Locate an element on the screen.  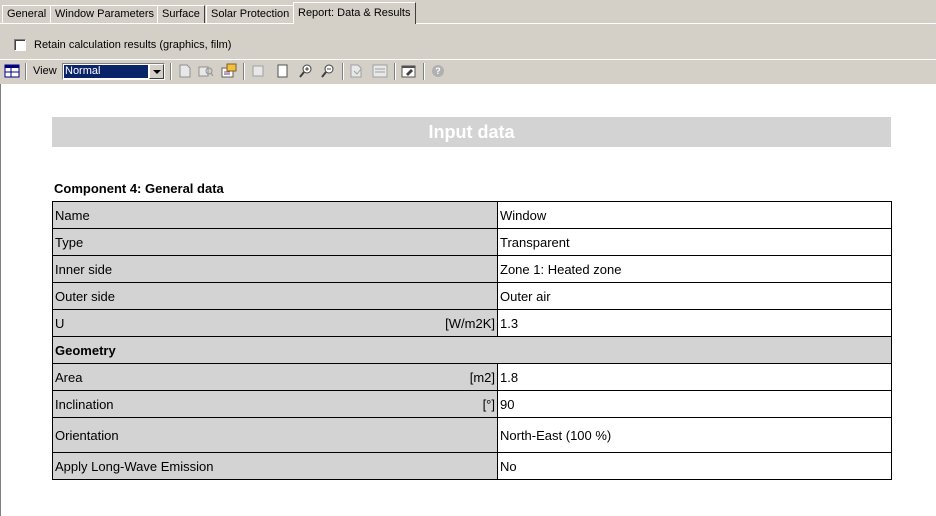
help-icon: ? is located at coordinates (438, 71).